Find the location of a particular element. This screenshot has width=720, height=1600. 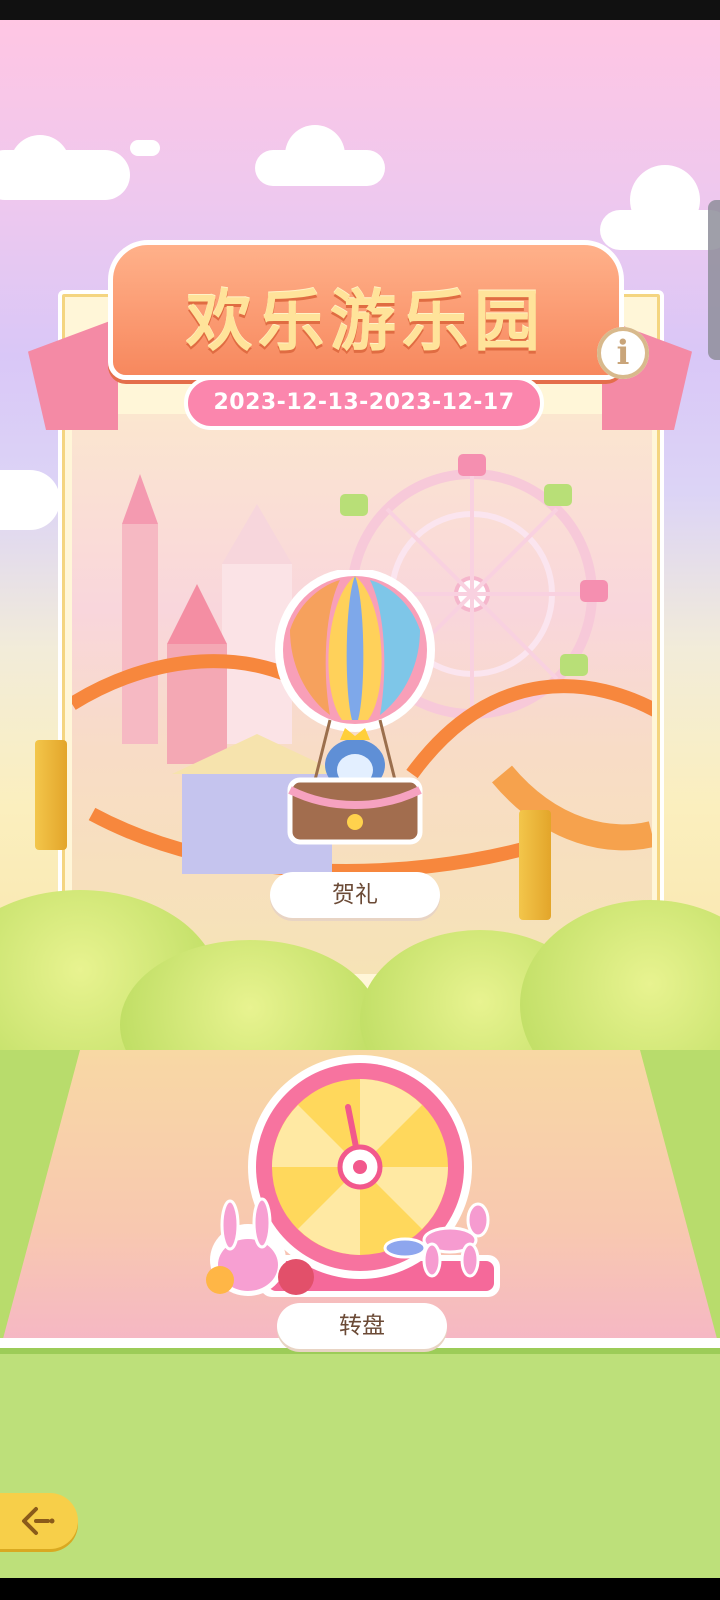

back-button is located at coordinates (39, 1521).